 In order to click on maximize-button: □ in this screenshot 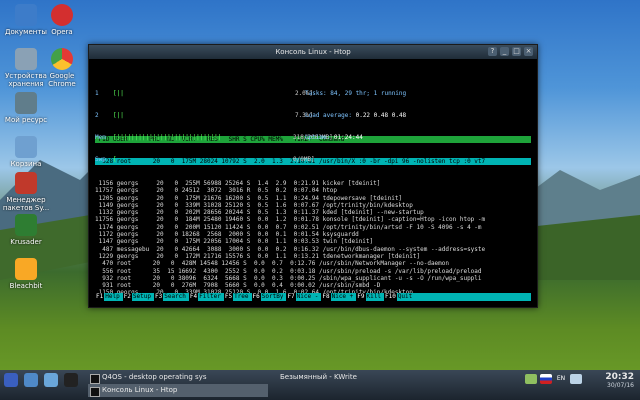, I will do `click(516, 51)`.